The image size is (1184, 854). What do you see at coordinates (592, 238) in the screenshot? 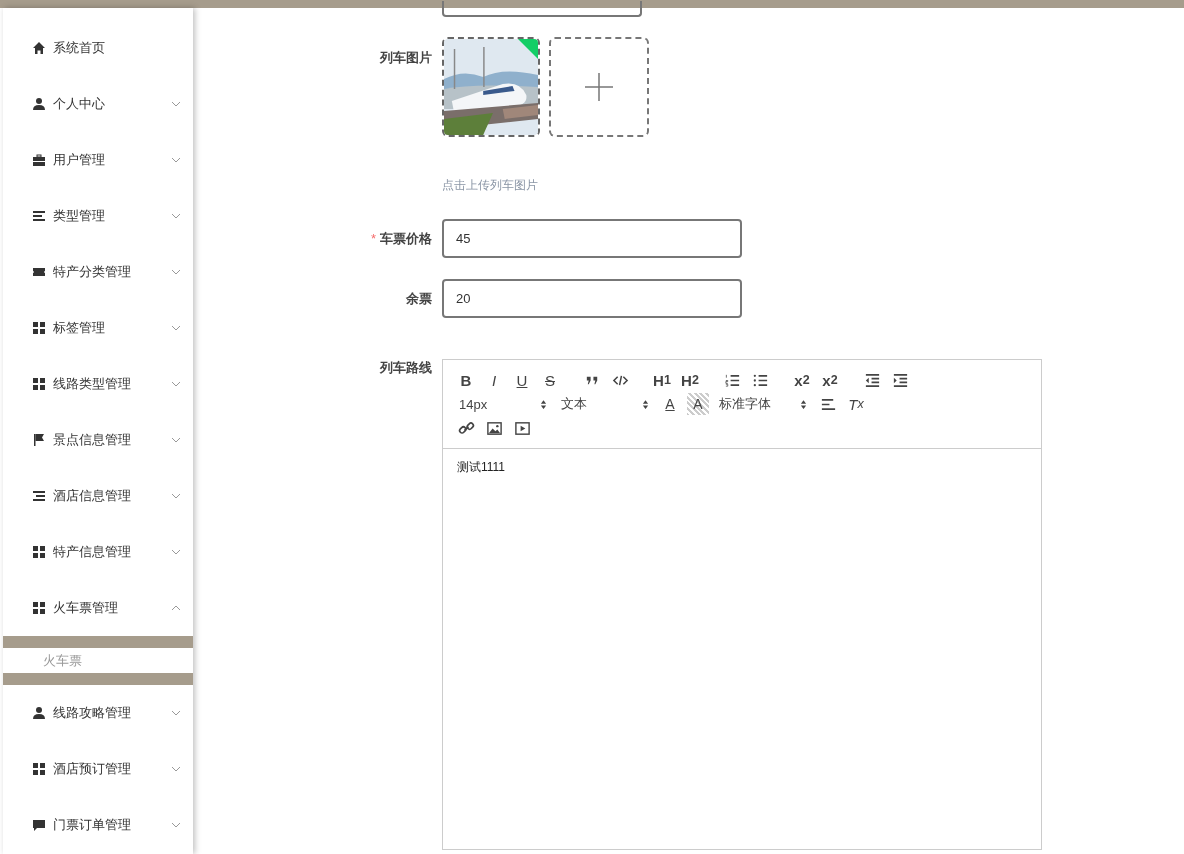
I see `input-field: 45` at bounding box center [592, 238].